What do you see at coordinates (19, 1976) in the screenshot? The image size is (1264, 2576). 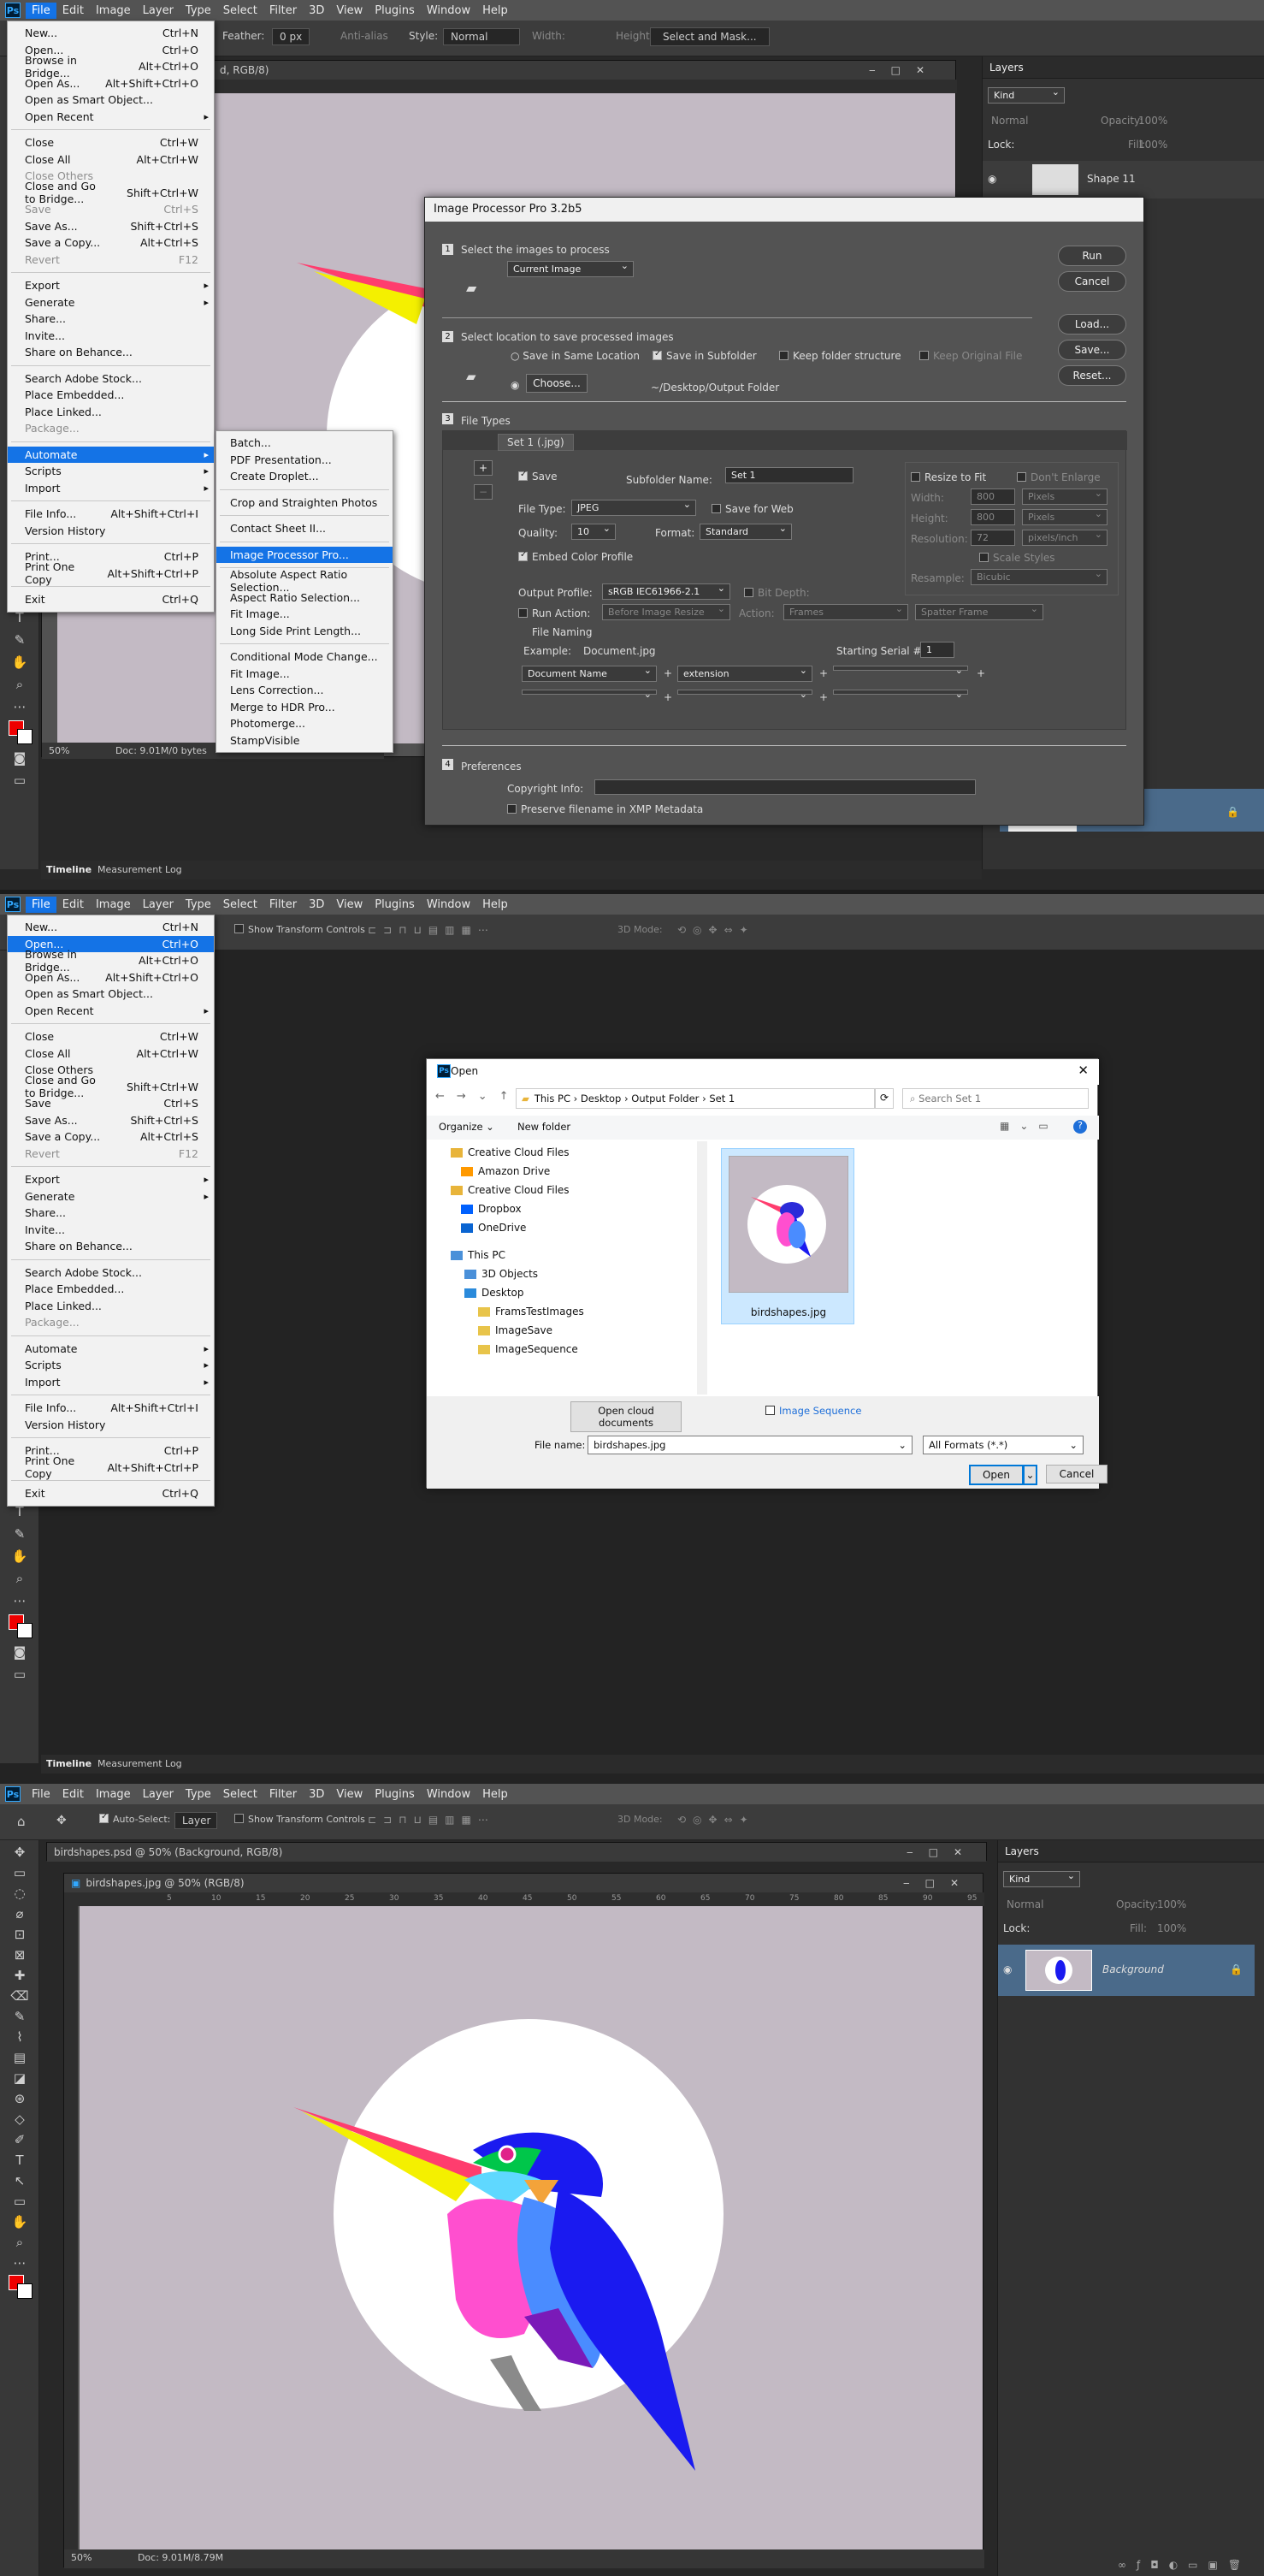 I see `tool-icon: ✚` at bounding box center [19, 1976].